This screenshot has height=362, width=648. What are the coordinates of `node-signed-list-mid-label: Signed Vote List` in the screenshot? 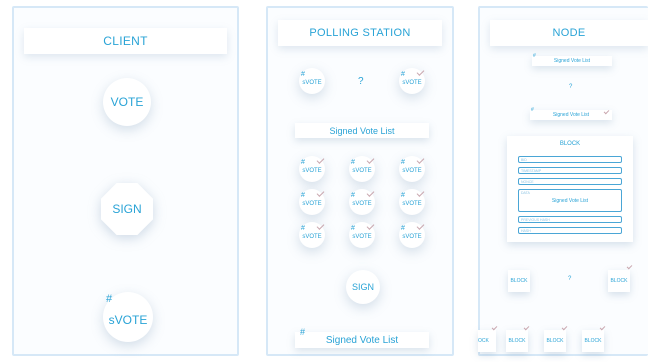 It's located at (571, 115).